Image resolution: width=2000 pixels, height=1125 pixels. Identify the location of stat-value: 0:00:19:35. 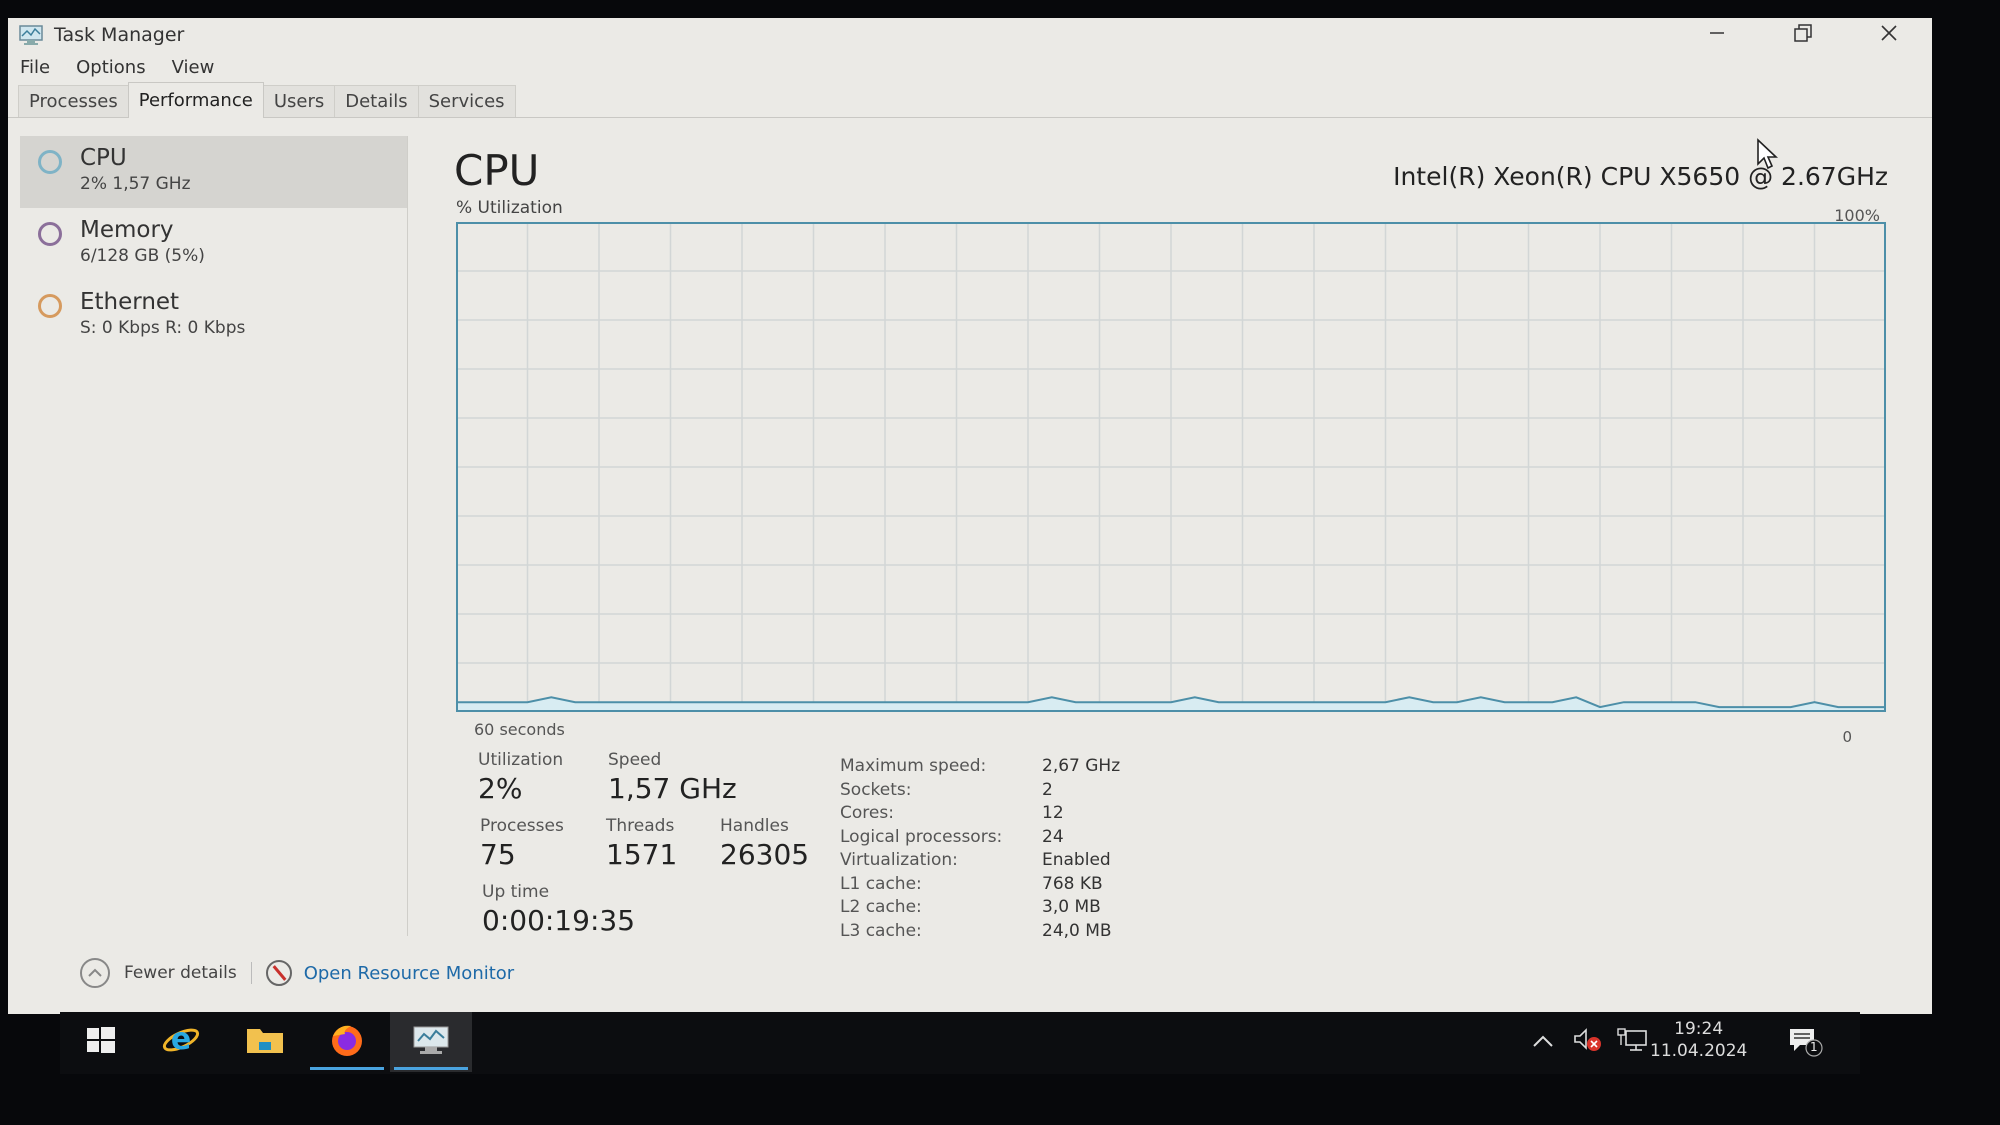
(559, 920).